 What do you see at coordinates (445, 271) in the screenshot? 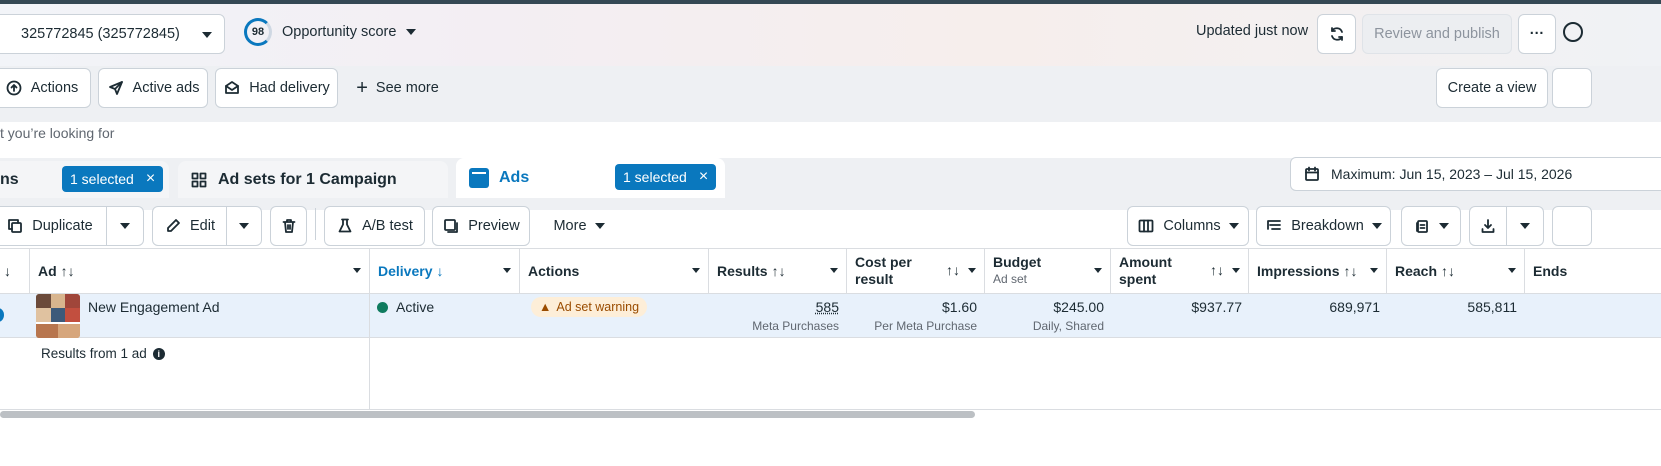
I see `column-header-delivery: Delivery ↓` at bounding box center [445, 271].